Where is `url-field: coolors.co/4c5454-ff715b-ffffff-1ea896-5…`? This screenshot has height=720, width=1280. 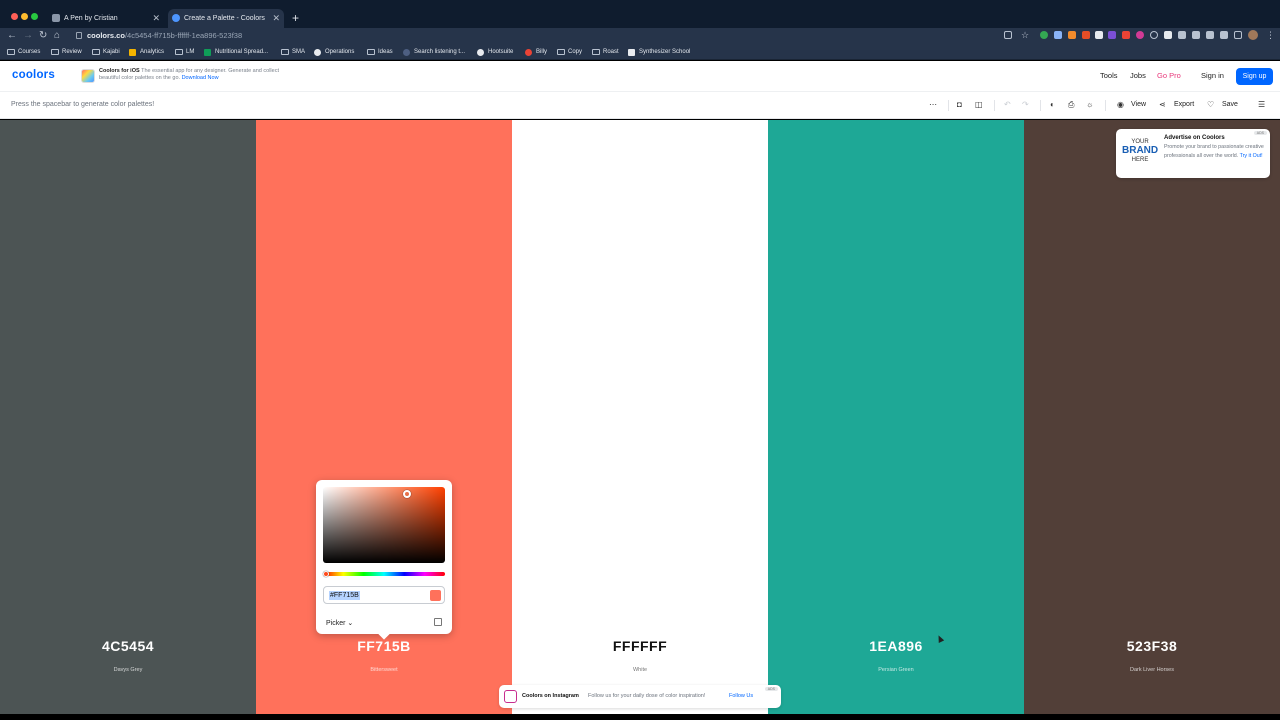
url-field: coolors.co/4c5454-ff715b-ffffff-1ea896-5… is located at coordinates (550, 36).